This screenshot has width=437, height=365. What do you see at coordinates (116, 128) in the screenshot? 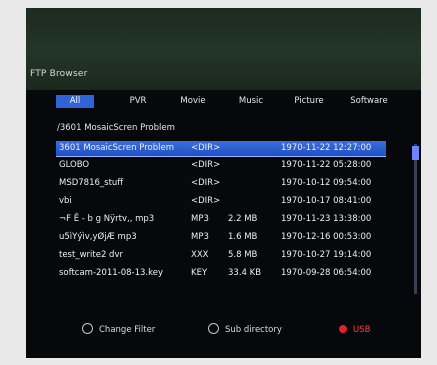
I see `current-path: /3601 MosaicScren Problem` at bounding box center [116, 128].